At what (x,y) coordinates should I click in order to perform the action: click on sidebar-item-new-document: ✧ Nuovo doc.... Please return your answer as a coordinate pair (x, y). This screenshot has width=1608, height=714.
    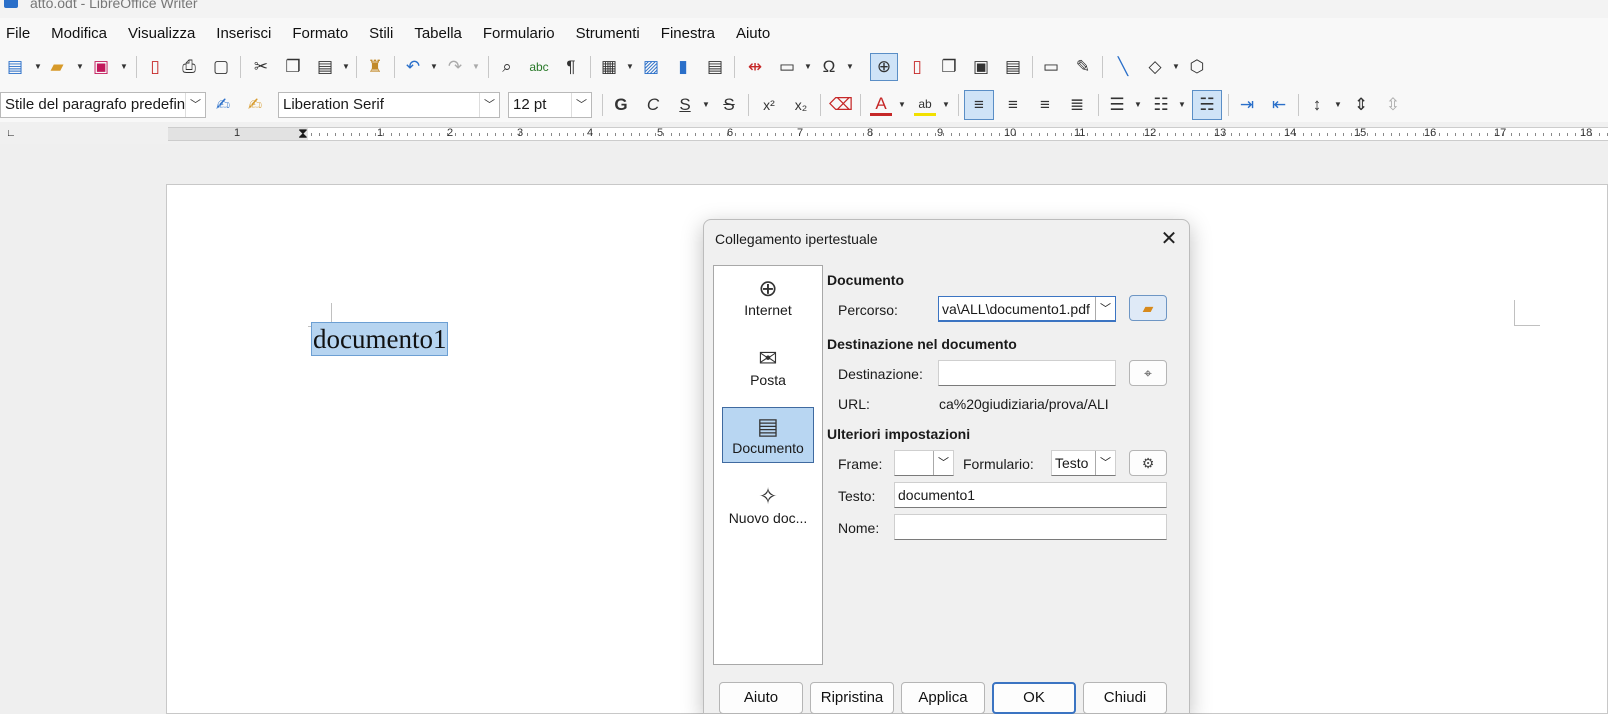
    Looking at the image, I should click on (768, 506).